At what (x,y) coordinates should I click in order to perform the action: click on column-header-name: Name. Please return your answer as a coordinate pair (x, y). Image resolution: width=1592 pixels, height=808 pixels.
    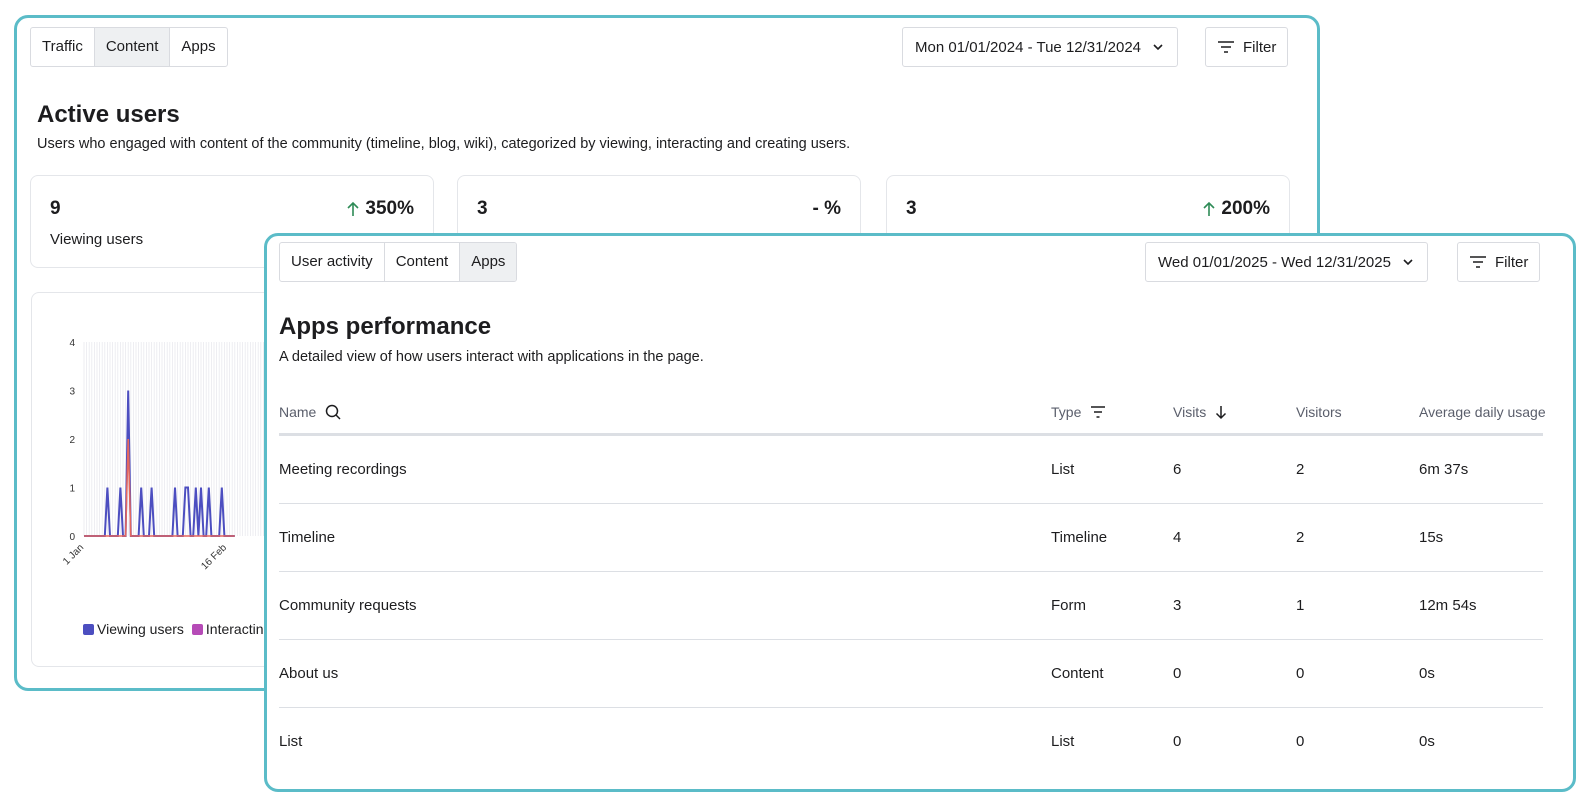
    Looking at the image, I should click on (310, 412).